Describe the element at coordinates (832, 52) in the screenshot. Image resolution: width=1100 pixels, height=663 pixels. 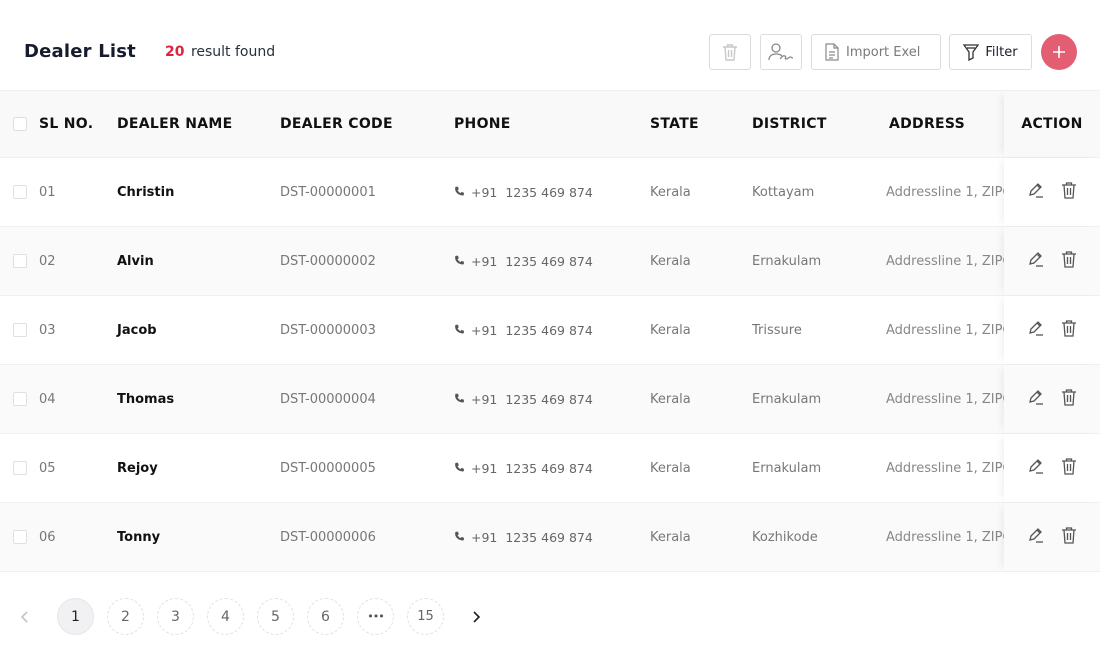
I see `document-icon` at that location.